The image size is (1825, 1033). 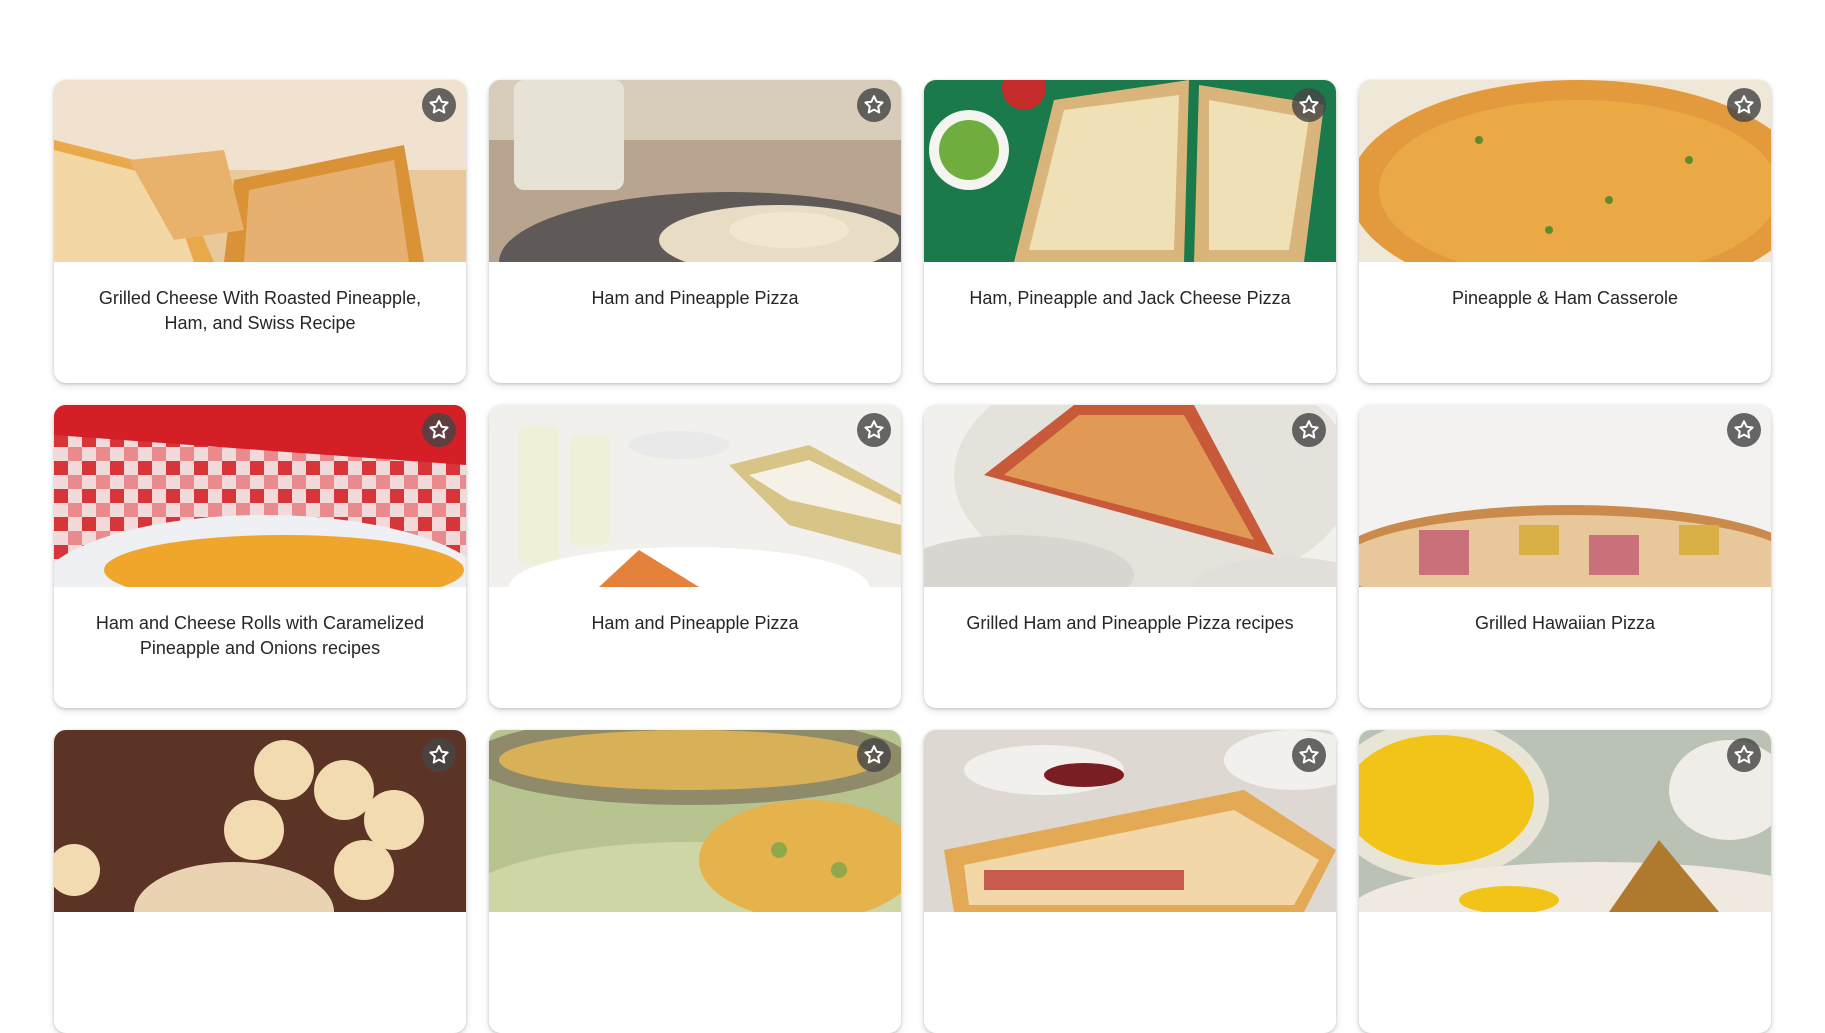 I want to click on recipe-card: Ham, Pineapple and Jack Cheese Pizza, so click(x=1130, y=231).